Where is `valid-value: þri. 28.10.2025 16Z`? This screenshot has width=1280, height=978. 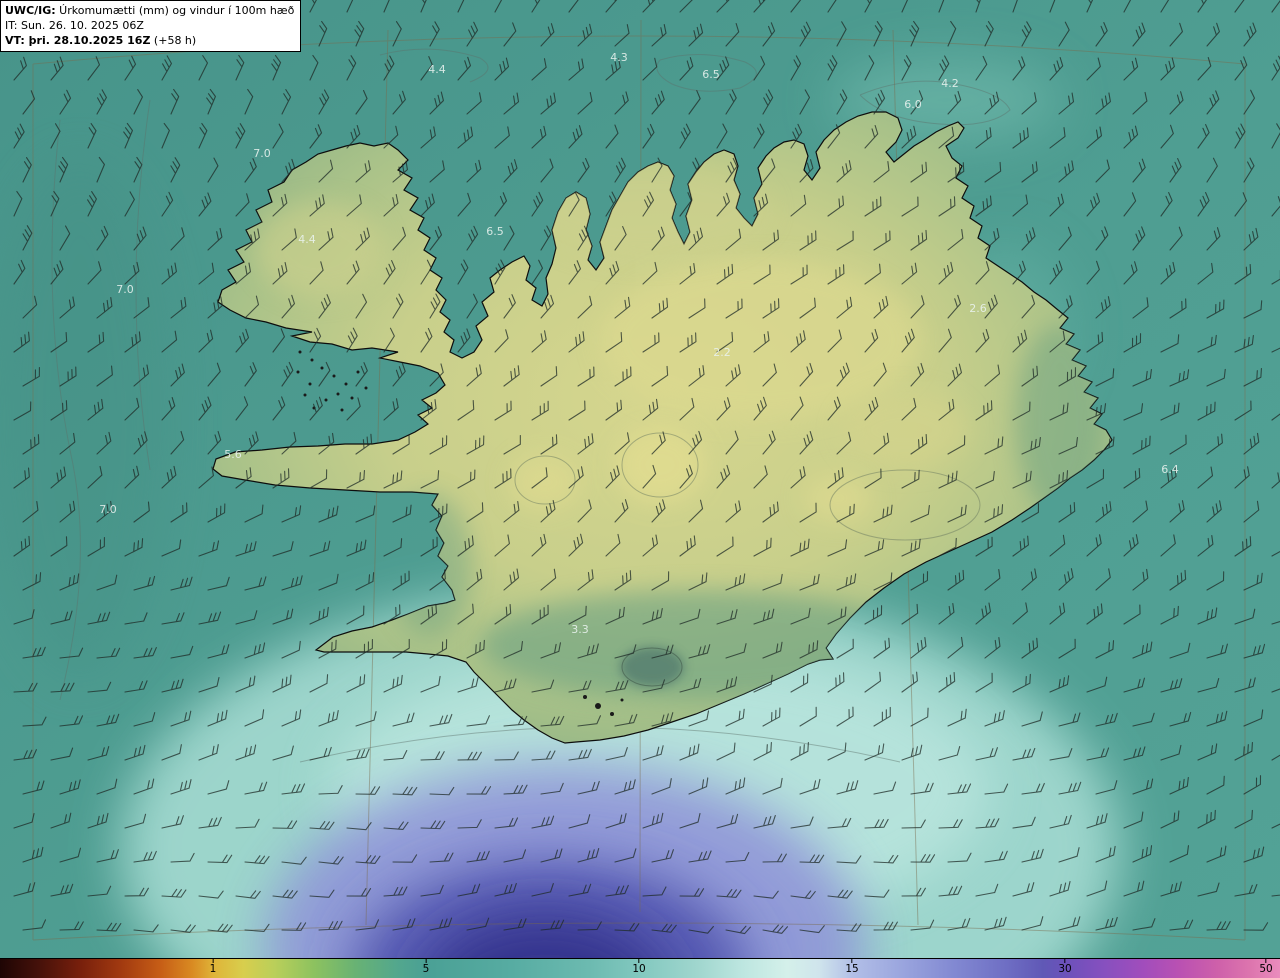 valid-value: þri. 28.10.2025 16Z is located at coordinates (87, 40).